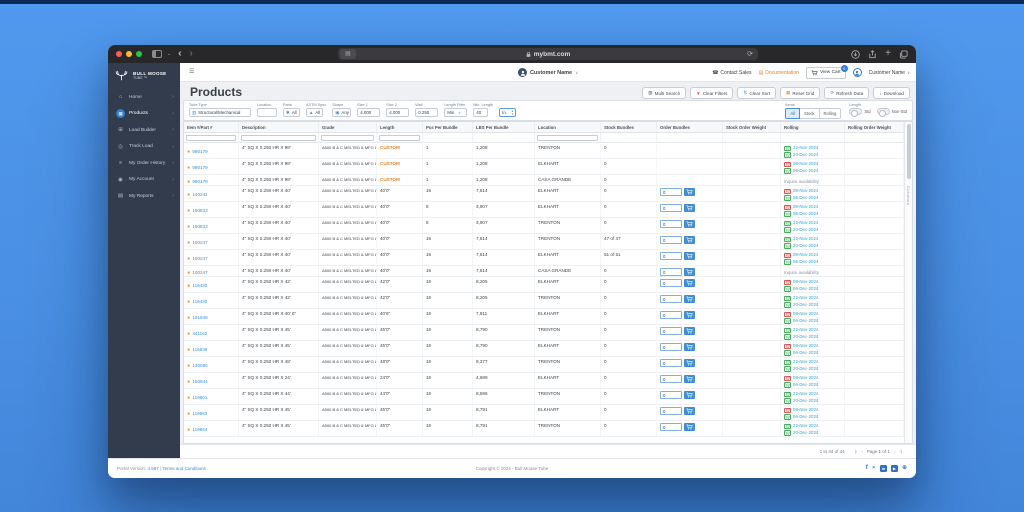  I want to click on column-filter-input-grade, so click(347, 137).